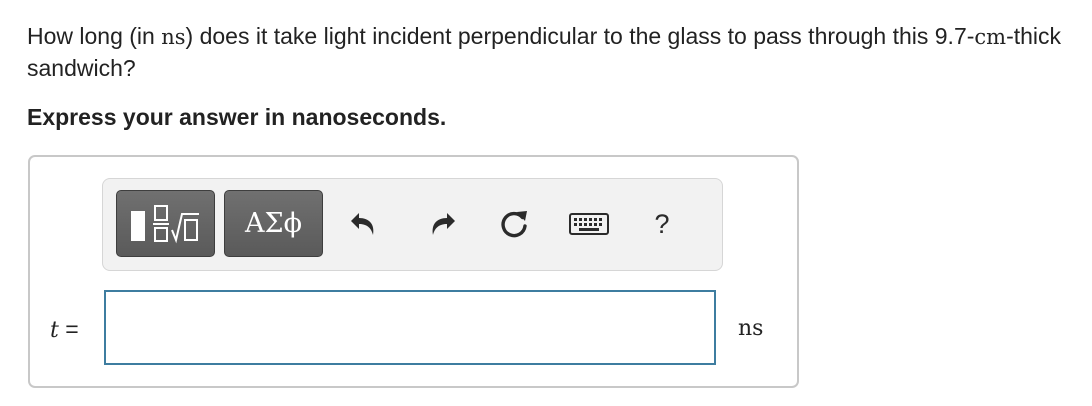 The height and width of the screenshot is (406, 1092). Describe the element at coordinates (990, 37) in the screenshot. I see `question-unit-cm: cm` at that location.